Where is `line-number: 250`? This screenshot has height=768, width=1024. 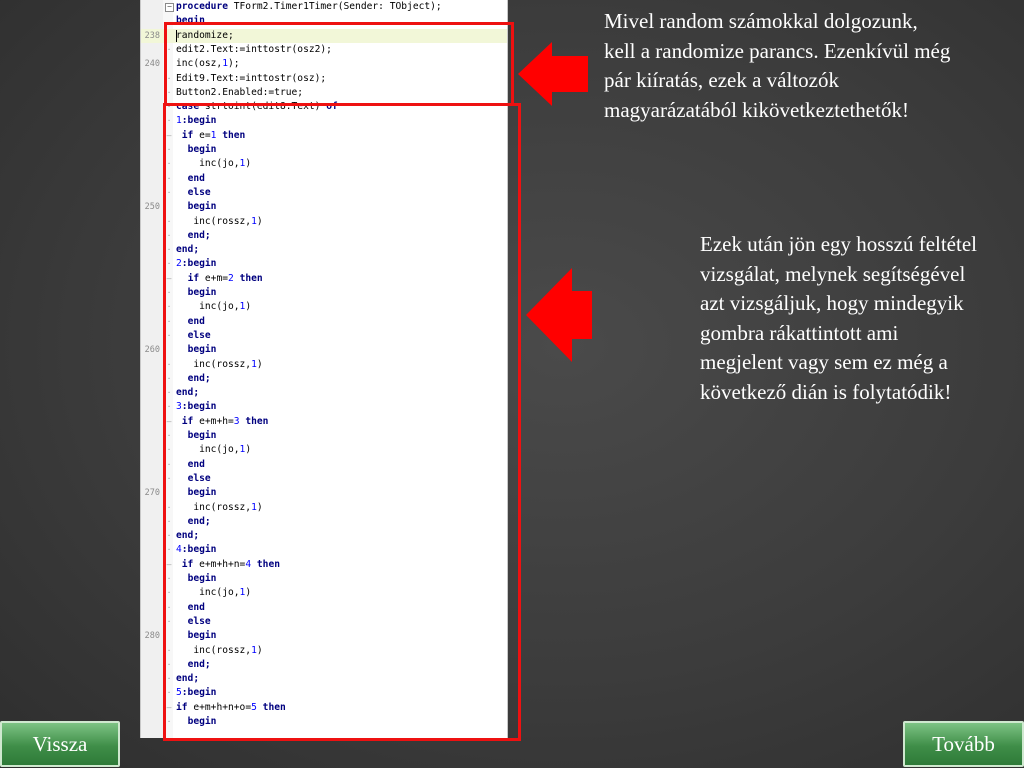 line-number: 250 is located at coordinates (152, 207).